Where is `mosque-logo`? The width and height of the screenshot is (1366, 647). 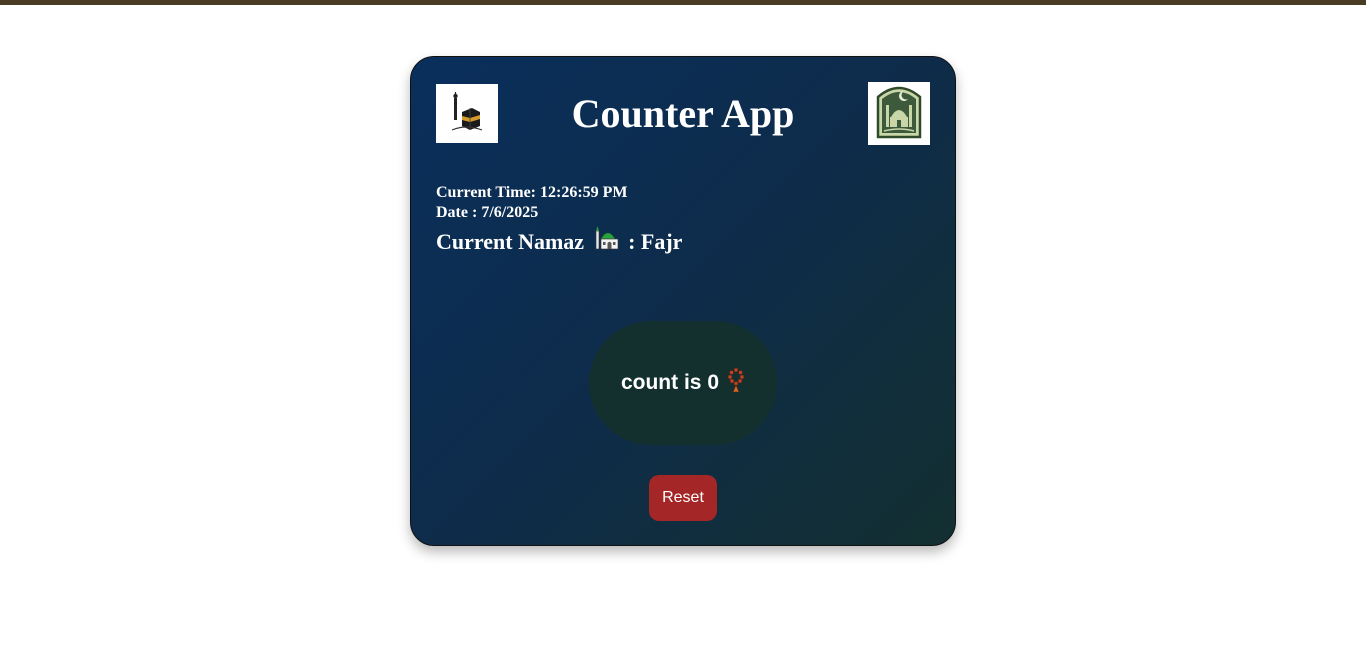 mosque-logo is located at coordinates (899, 113).